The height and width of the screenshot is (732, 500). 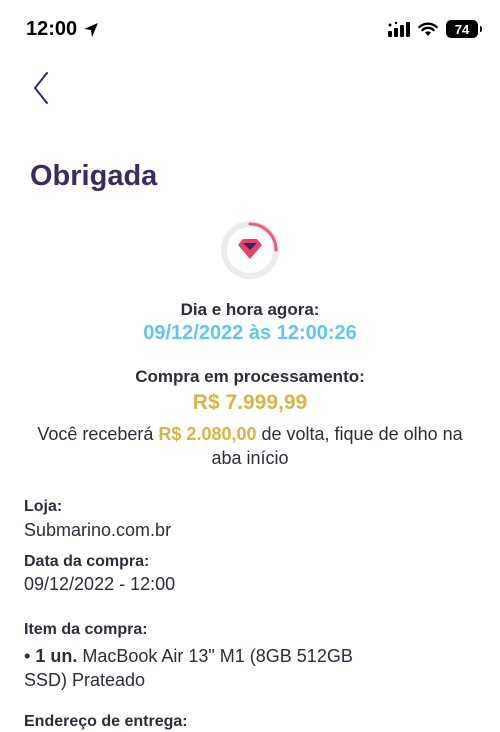 What do you see at coordinates (207, 434) in the screenshot?
I see `cashback-amount: R$ 2.080,00` at bounding box center [207, 434].